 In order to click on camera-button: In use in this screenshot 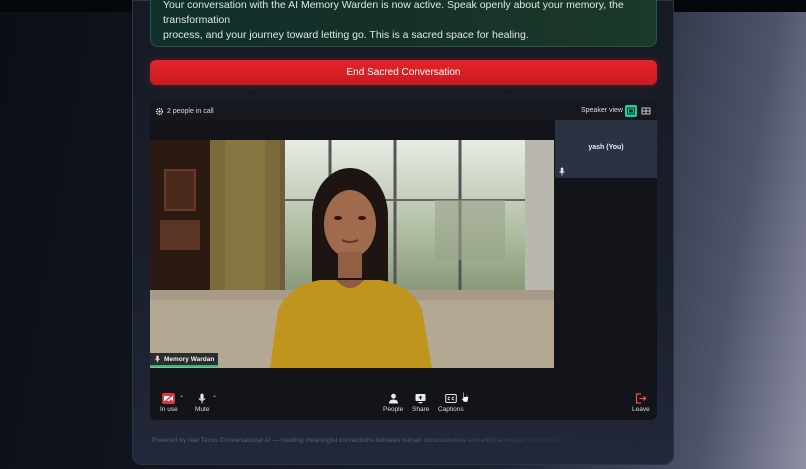, I will do `click(169, 403)`.